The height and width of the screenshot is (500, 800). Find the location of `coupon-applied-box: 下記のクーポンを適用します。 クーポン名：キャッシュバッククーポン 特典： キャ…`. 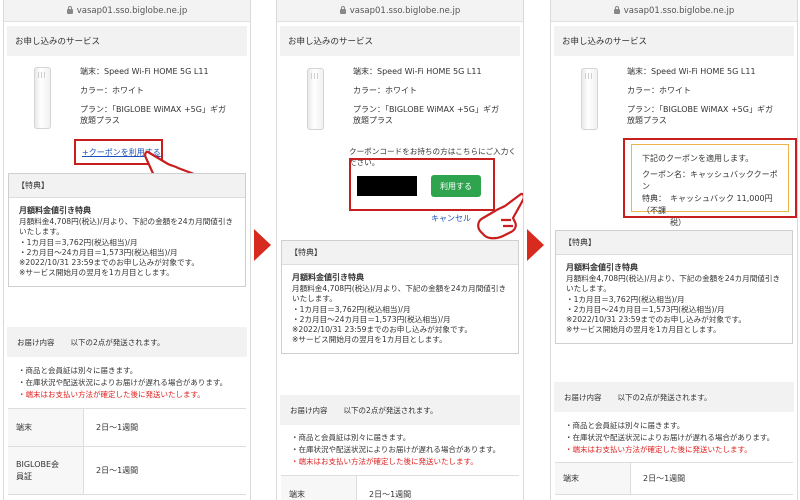

coupon-applied-box: 下記のクーポンを適用します。 クーポン名：キャッシュバッククーポン 特典： キャ… is located at coordinates (710, 185).